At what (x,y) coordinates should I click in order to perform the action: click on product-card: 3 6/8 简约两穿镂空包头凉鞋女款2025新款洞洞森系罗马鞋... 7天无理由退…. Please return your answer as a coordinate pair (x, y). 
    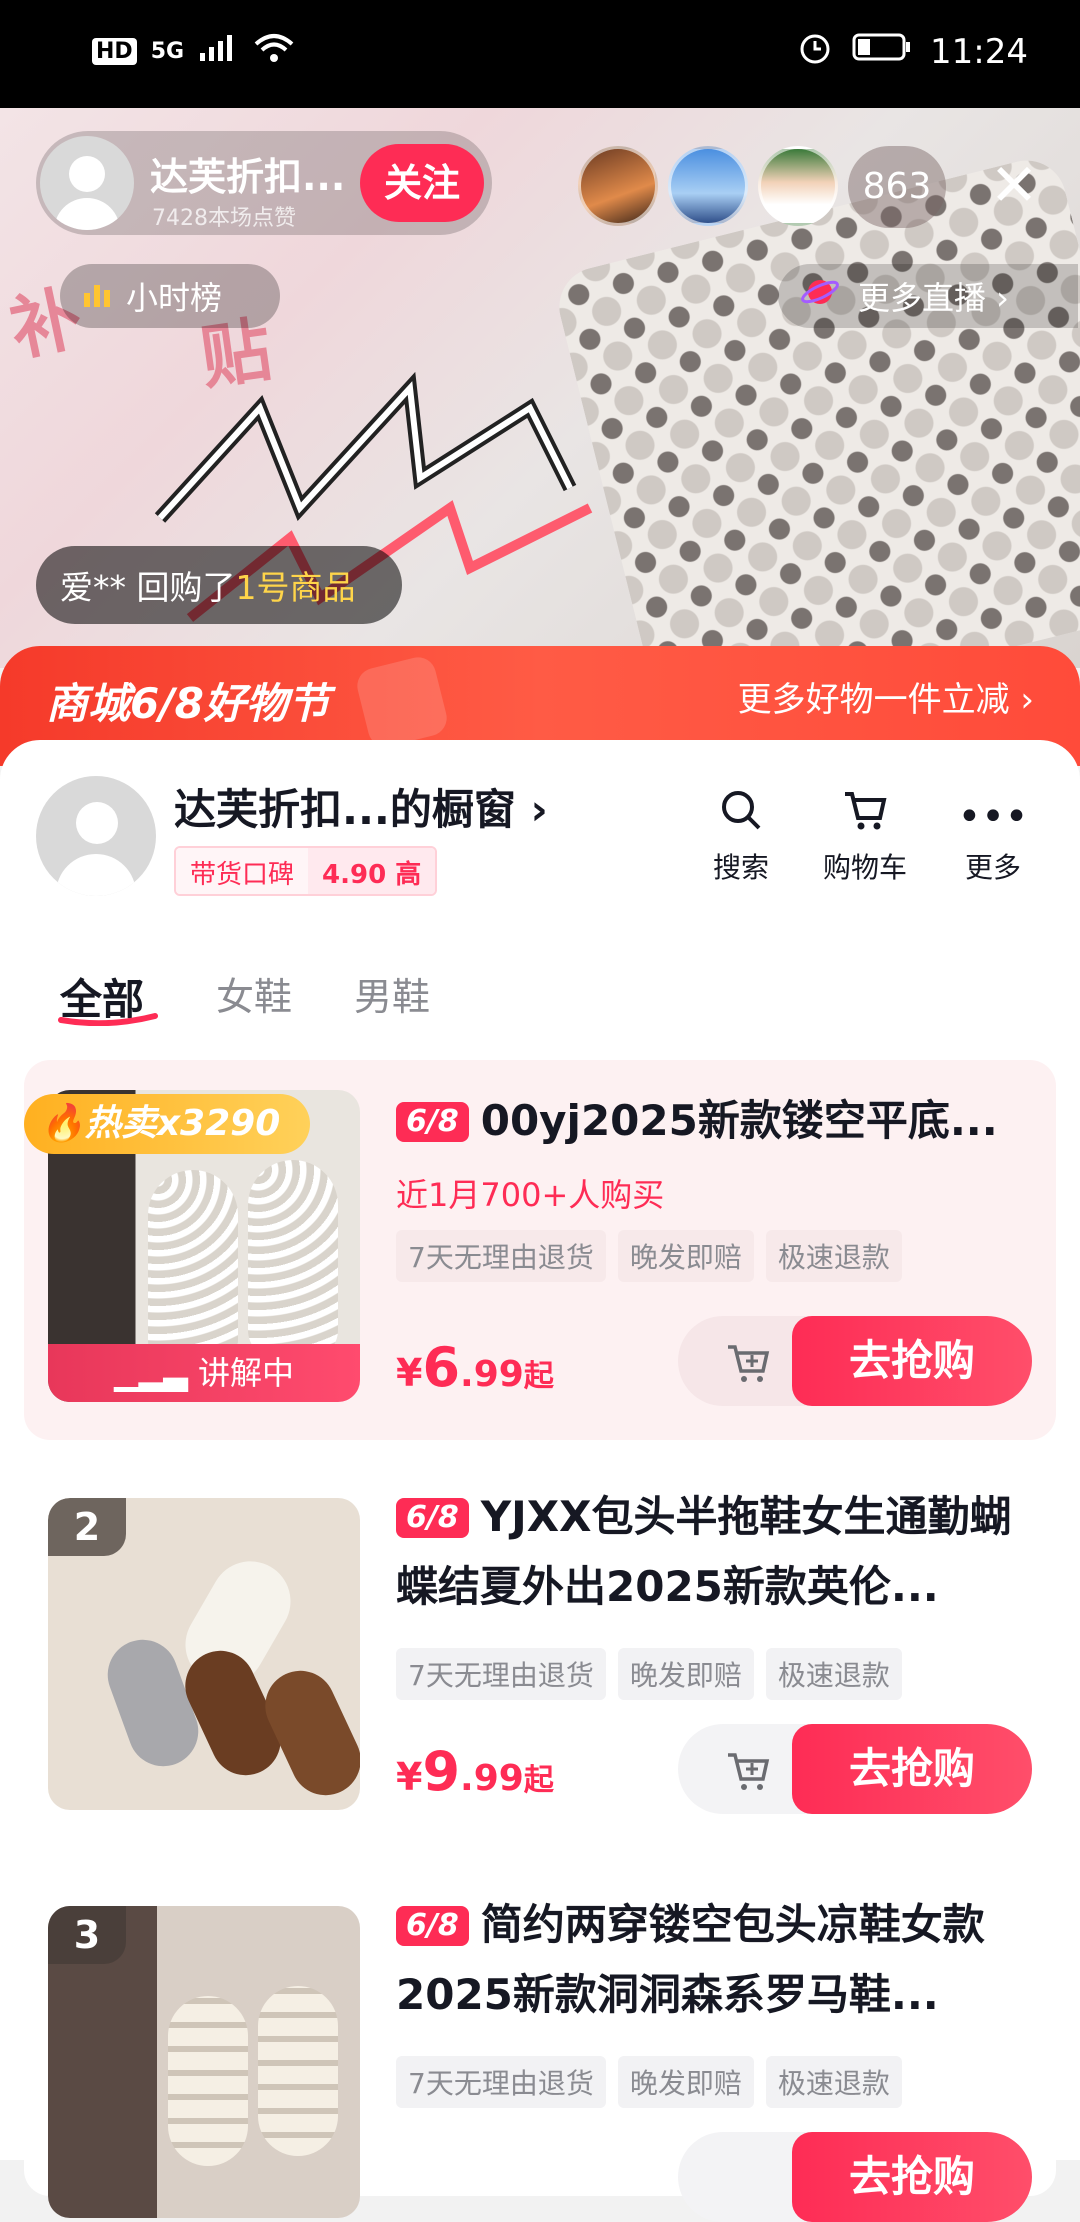
    Looking at the image, I should click on (540, 2049).